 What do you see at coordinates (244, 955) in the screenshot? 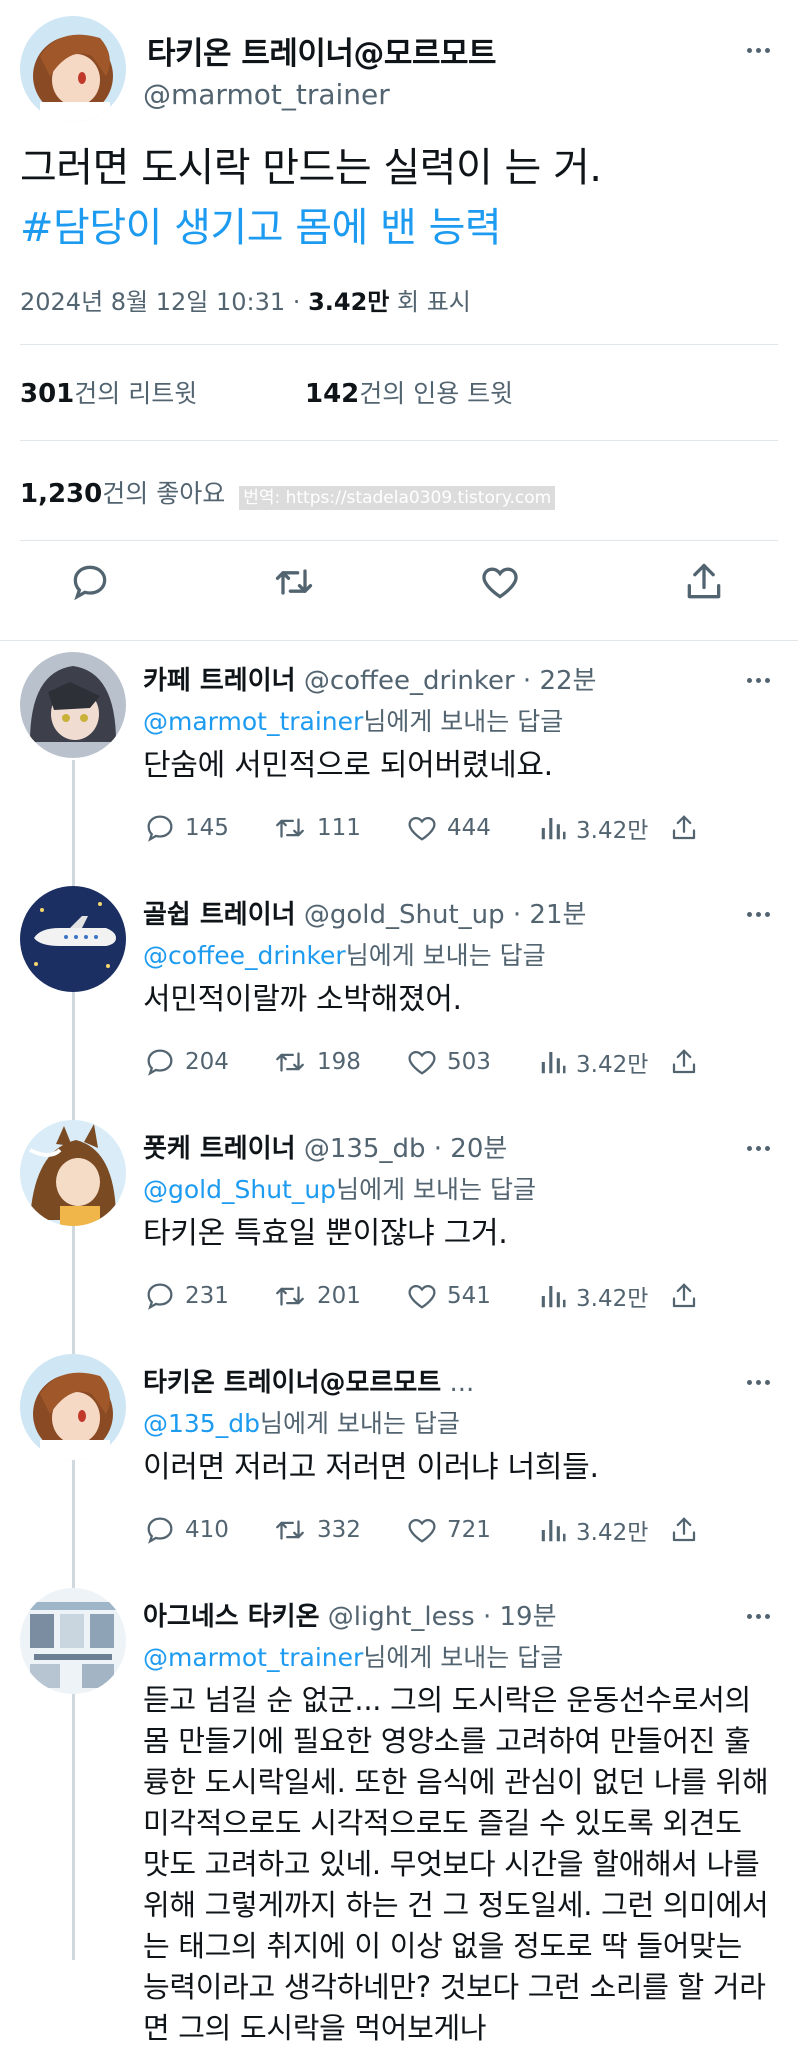
I see `mention-link: @coffee_drinker` at bounding box center [244, 955].